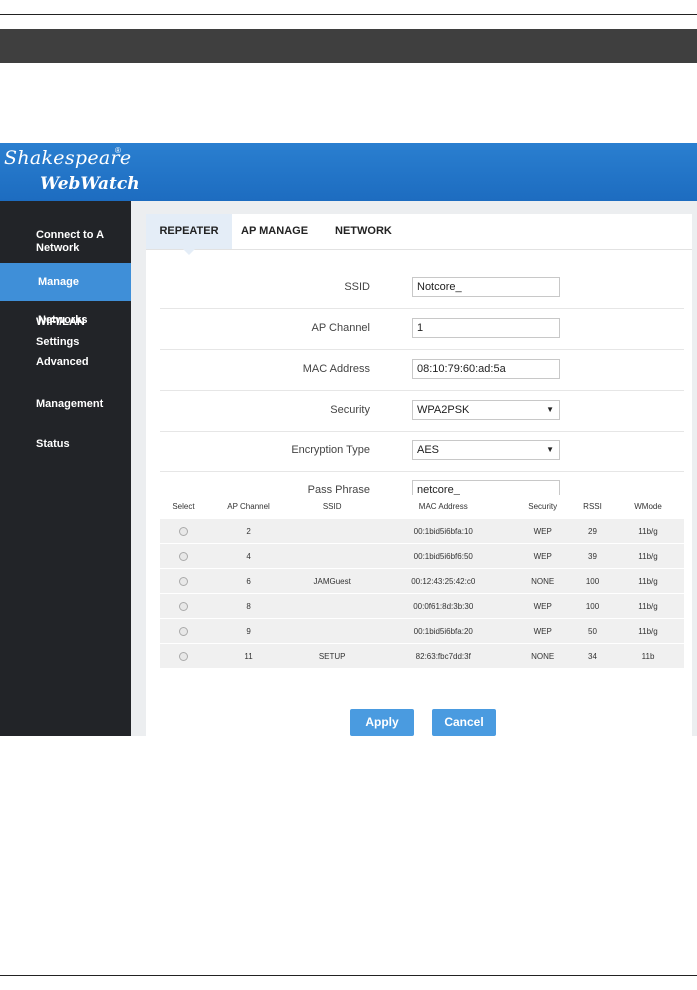 The image size is (697, 990). What do you see at coordinates (443, 556) in the screenshot?
I see `mac-cell: 00:1bid5i6bf6:50` at bounding box center [443, 556].